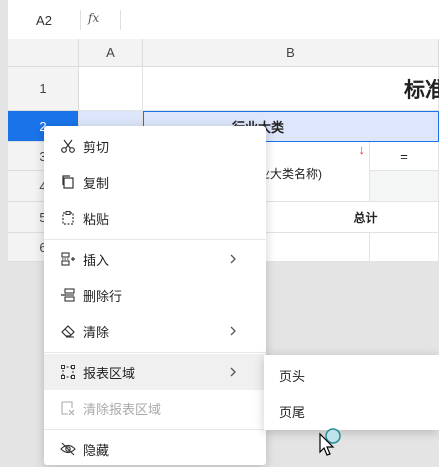 This screenshot has width=439, height=467. I want to click on menu-item-cut: 剪切, so click(155, 146).